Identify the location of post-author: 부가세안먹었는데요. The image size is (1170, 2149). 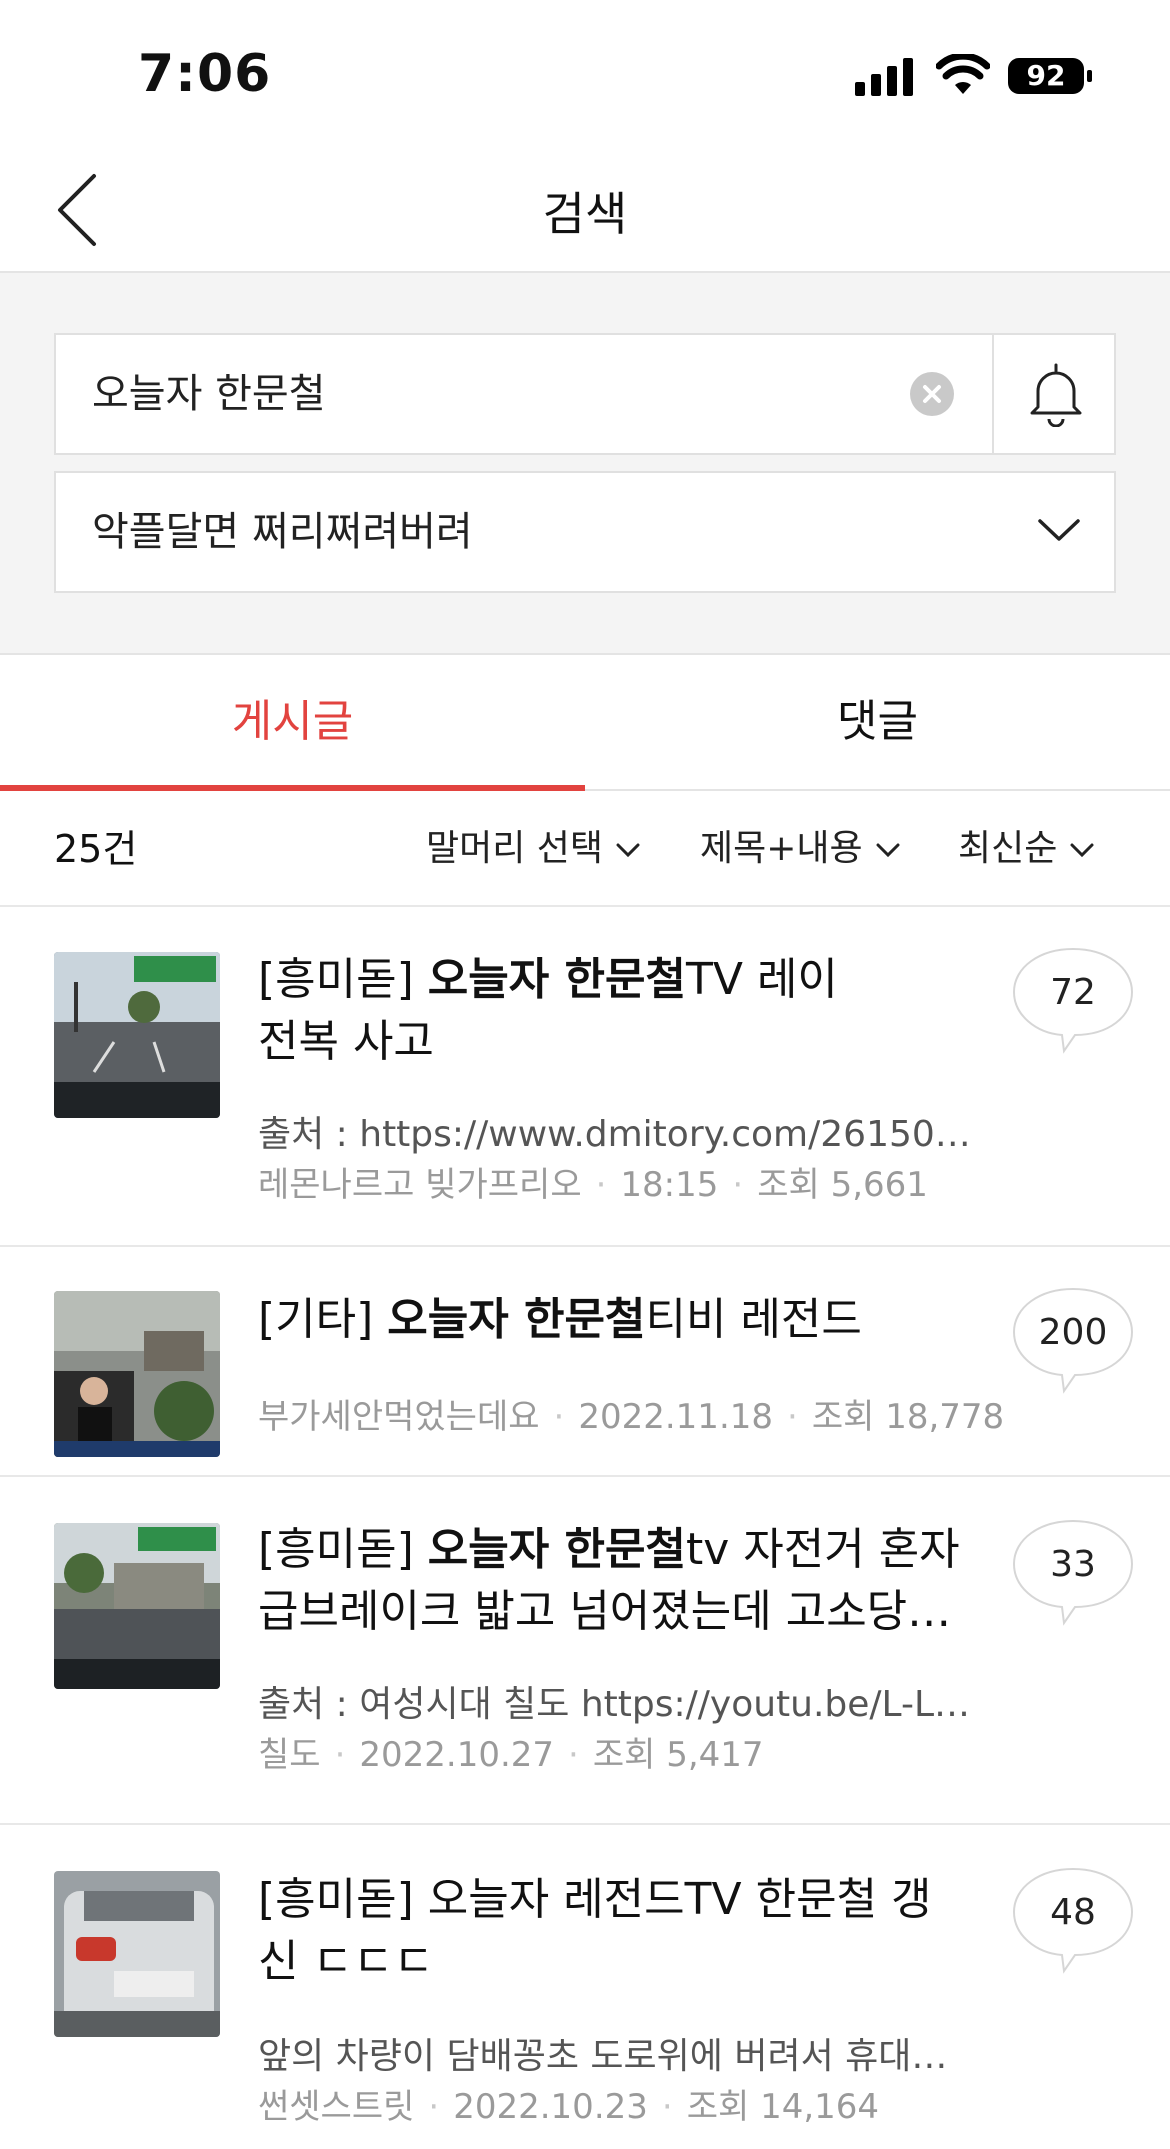
(399, 1417).